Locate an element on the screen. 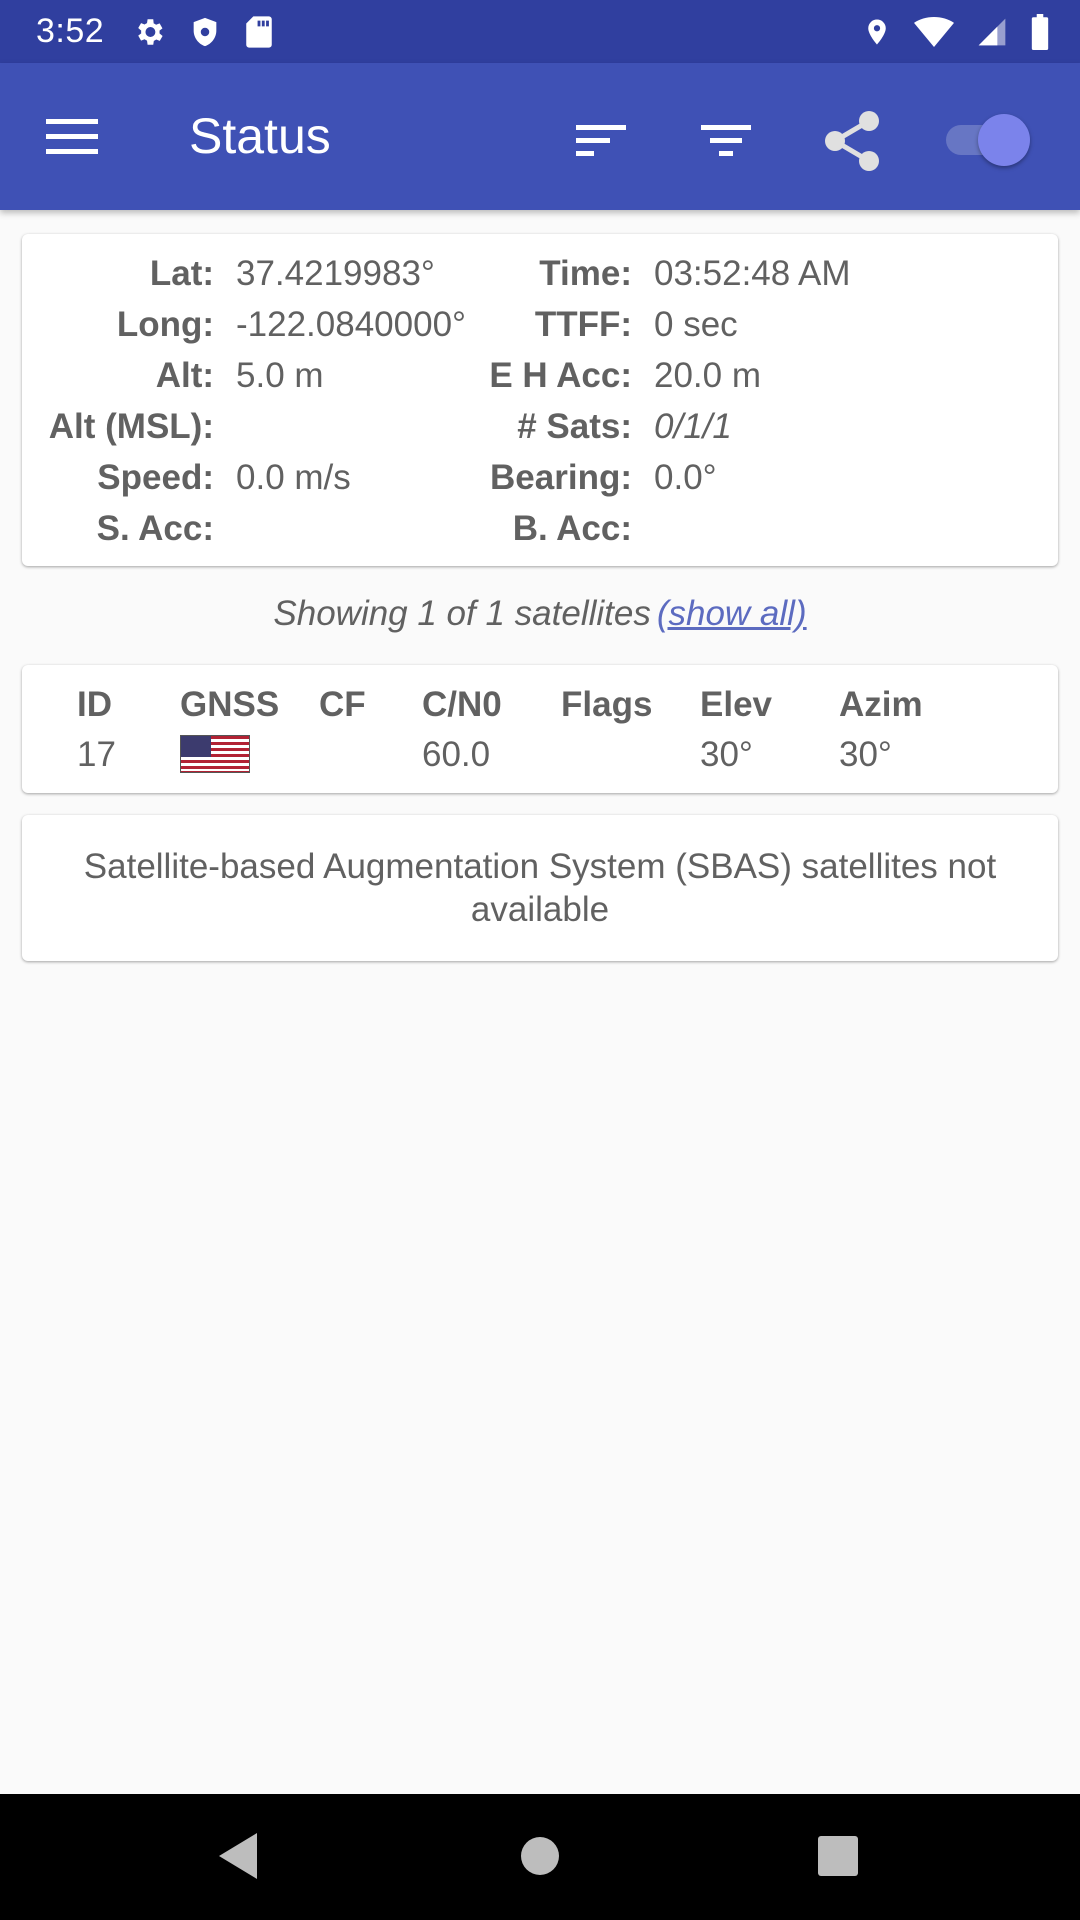  column-header-azim: Azim is located at coordinates (881, 704).